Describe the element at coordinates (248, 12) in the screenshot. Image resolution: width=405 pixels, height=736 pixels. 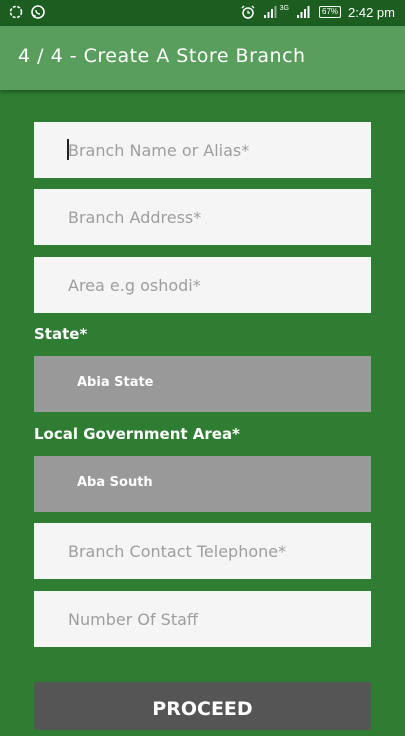
I see `alarm-icon` at that location.